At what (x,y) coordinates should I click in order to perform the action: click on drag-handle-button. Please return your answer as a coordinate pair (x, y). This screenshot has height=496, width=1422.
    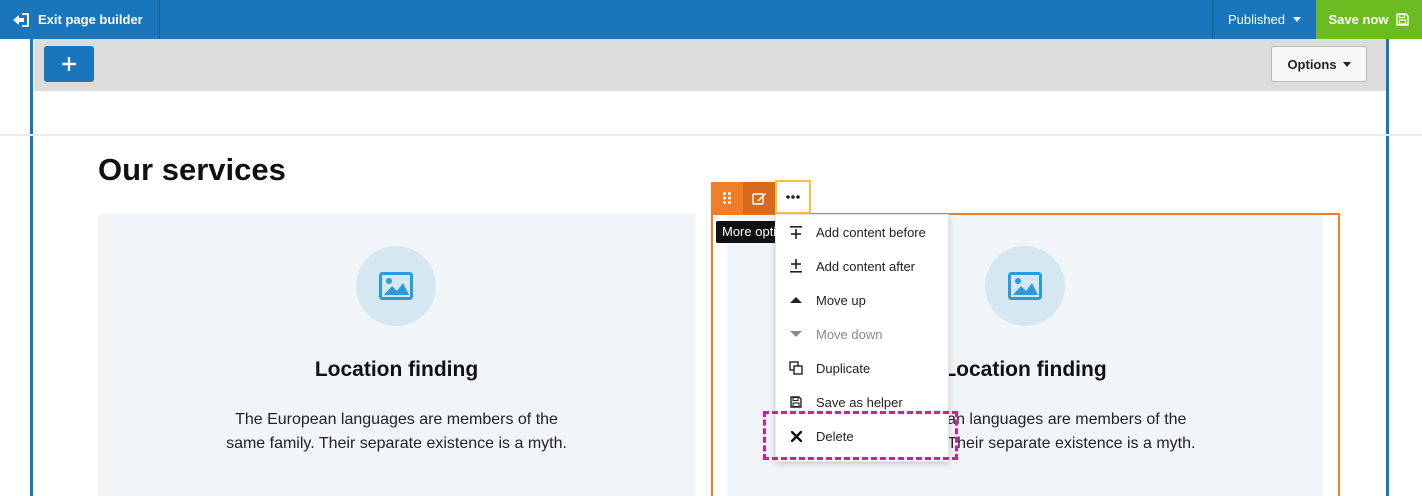
    Looking at the image, I should click on (727, 198).